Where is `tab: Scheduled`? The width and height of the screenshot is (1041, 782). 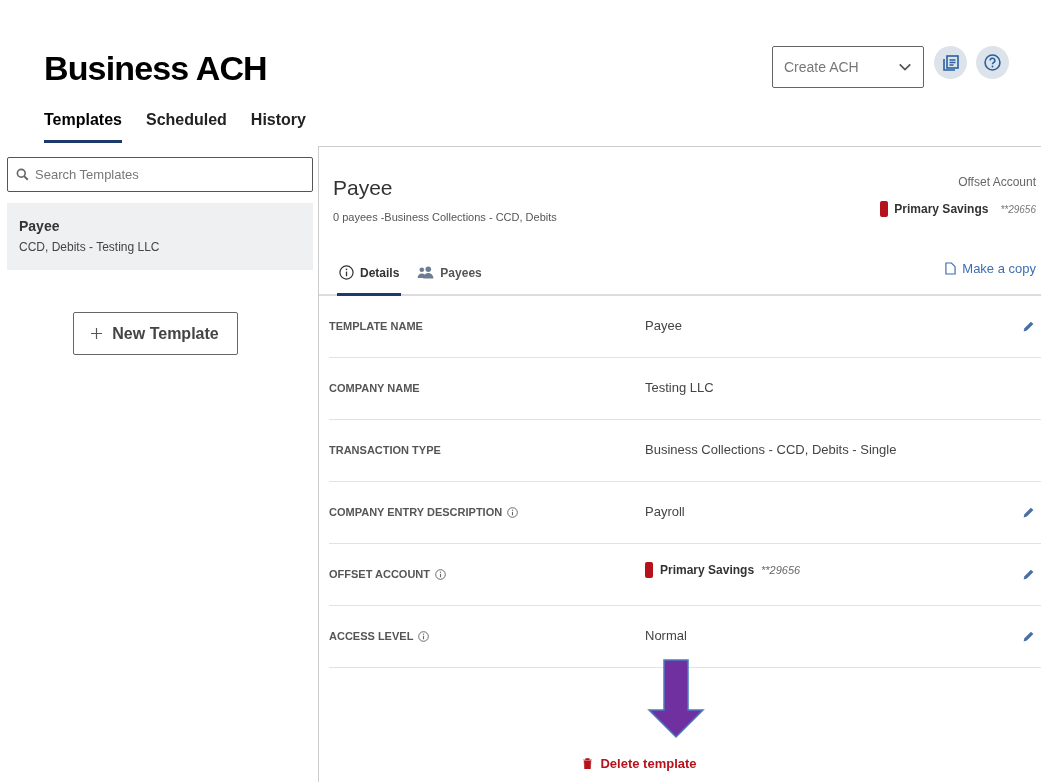
tab: Scheduled is located at coordinates (186, 125).